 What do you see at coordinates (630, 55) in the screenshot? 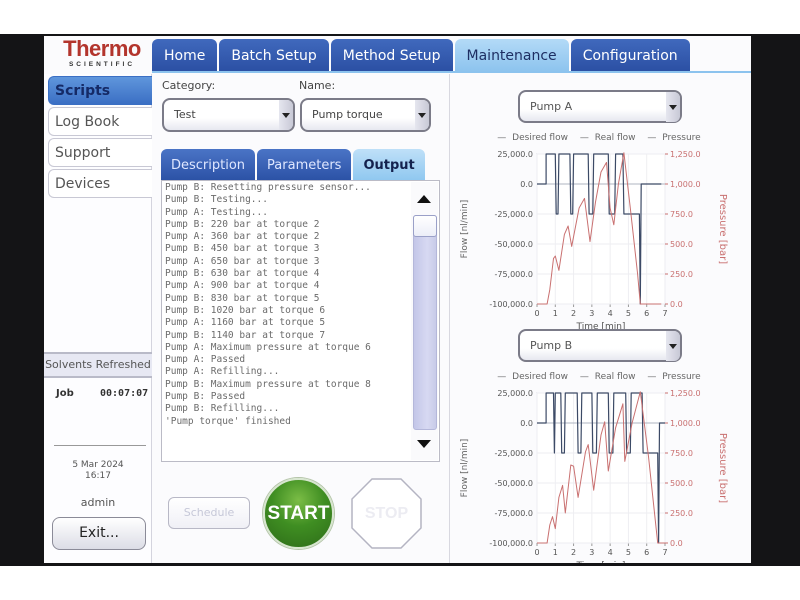
I see `tab-configuration: Configuration` at bounding box center [630, 55].